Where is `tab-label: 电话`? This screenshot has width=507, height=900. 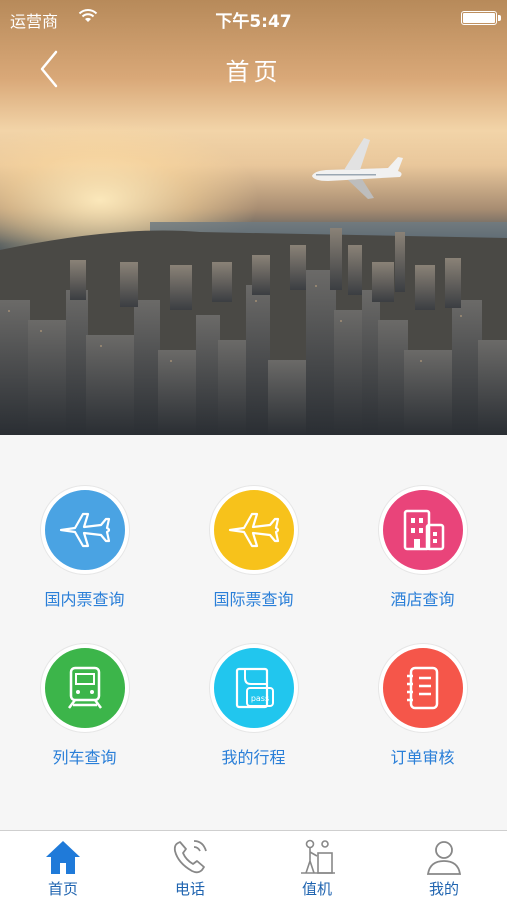
tab-label: 电话 is located at coordinates (189, 889).